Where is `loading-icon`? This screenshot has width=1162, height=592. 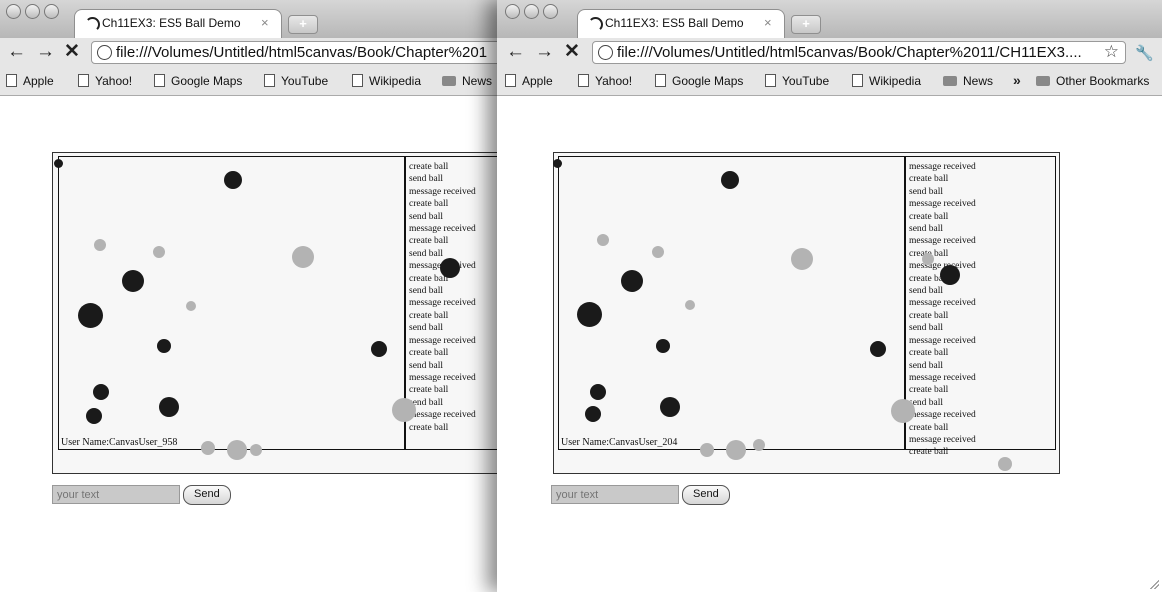
loading-icon is located at coordinates (92, 24).